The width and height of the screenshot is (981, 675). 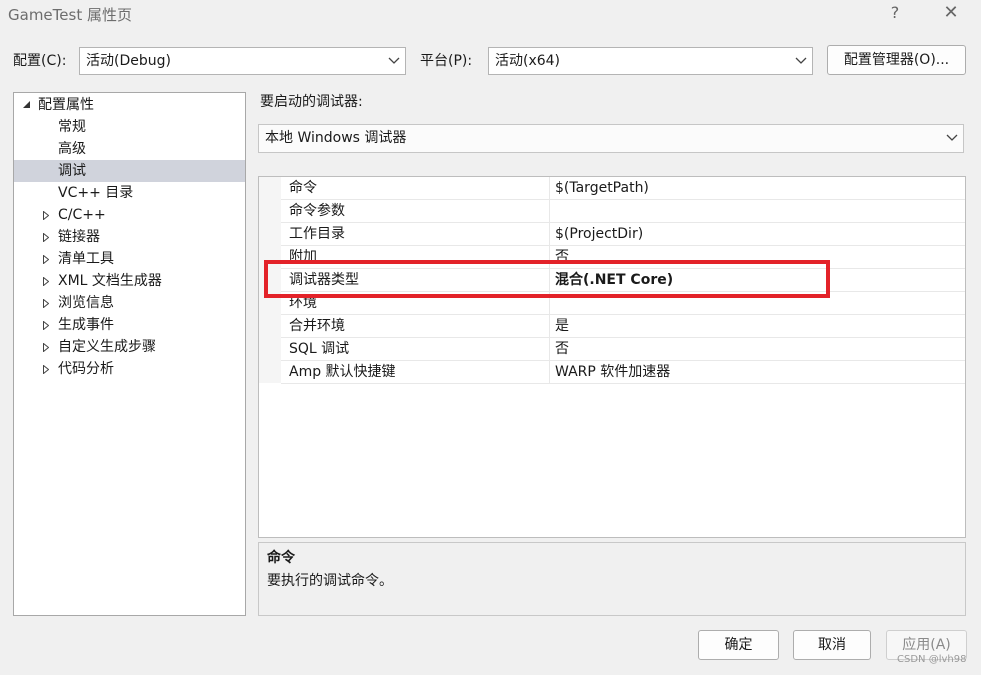 I want to click on debugger-value: 本地 Windows 调试器, so click(x=336, y=138).